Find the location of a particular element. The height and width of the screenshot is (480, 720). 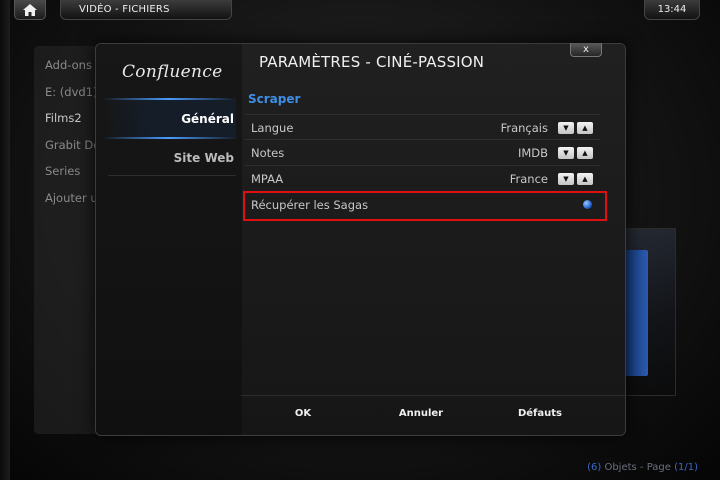

sidebar-item-label: Général is located at coordinates (207, 119).